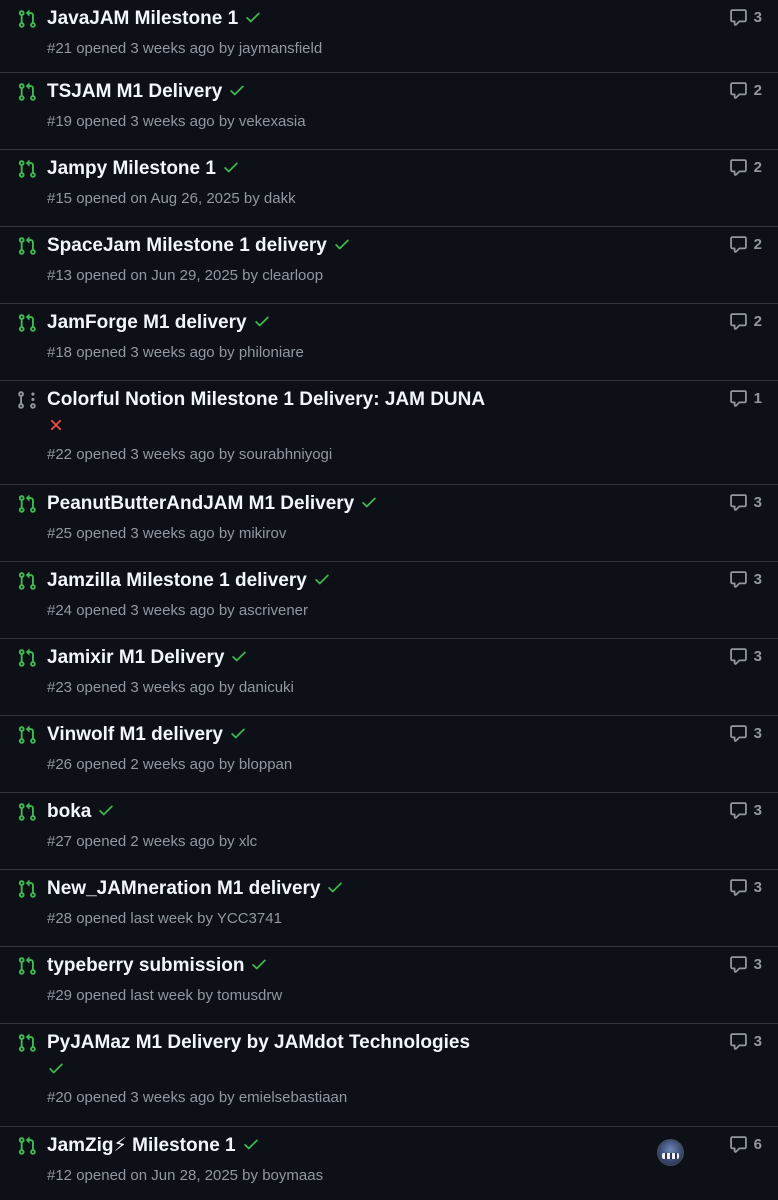 The height and width of the screenshot is (1200, 778). What do you see at coordinates (141, 1145) in the screenshot?
I see `pr-title: JamZig⚡ Milestone 1` at bounding box center [141, 1145].